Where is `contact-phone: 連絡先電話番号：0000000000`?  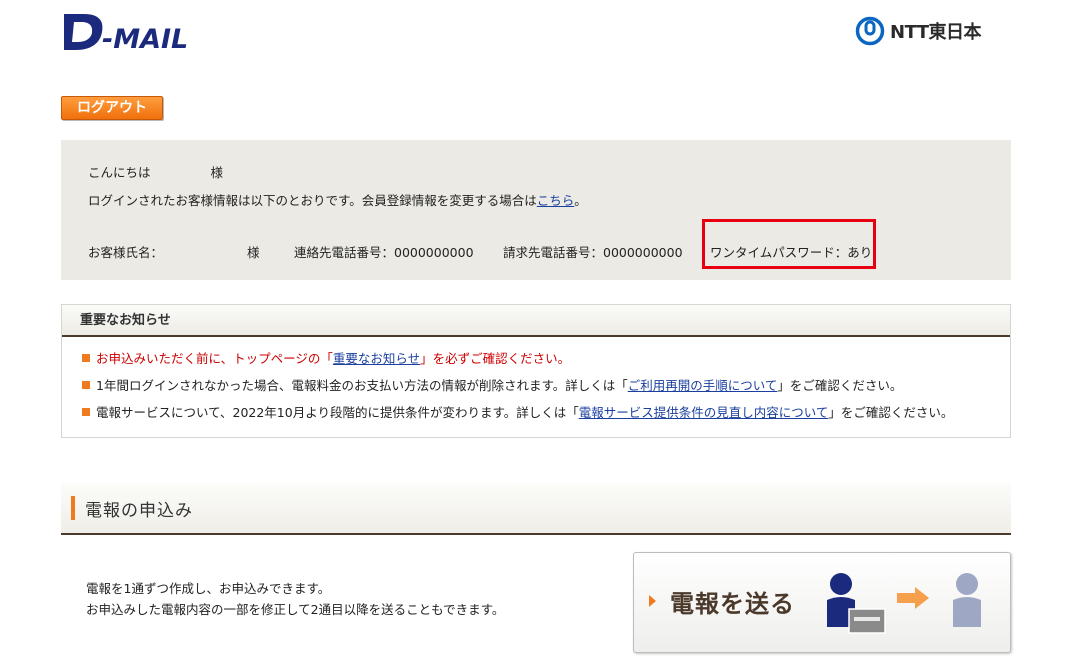
contact-phone: 連絡先電話番号：0000000000 is located at coordinates (384, 252).